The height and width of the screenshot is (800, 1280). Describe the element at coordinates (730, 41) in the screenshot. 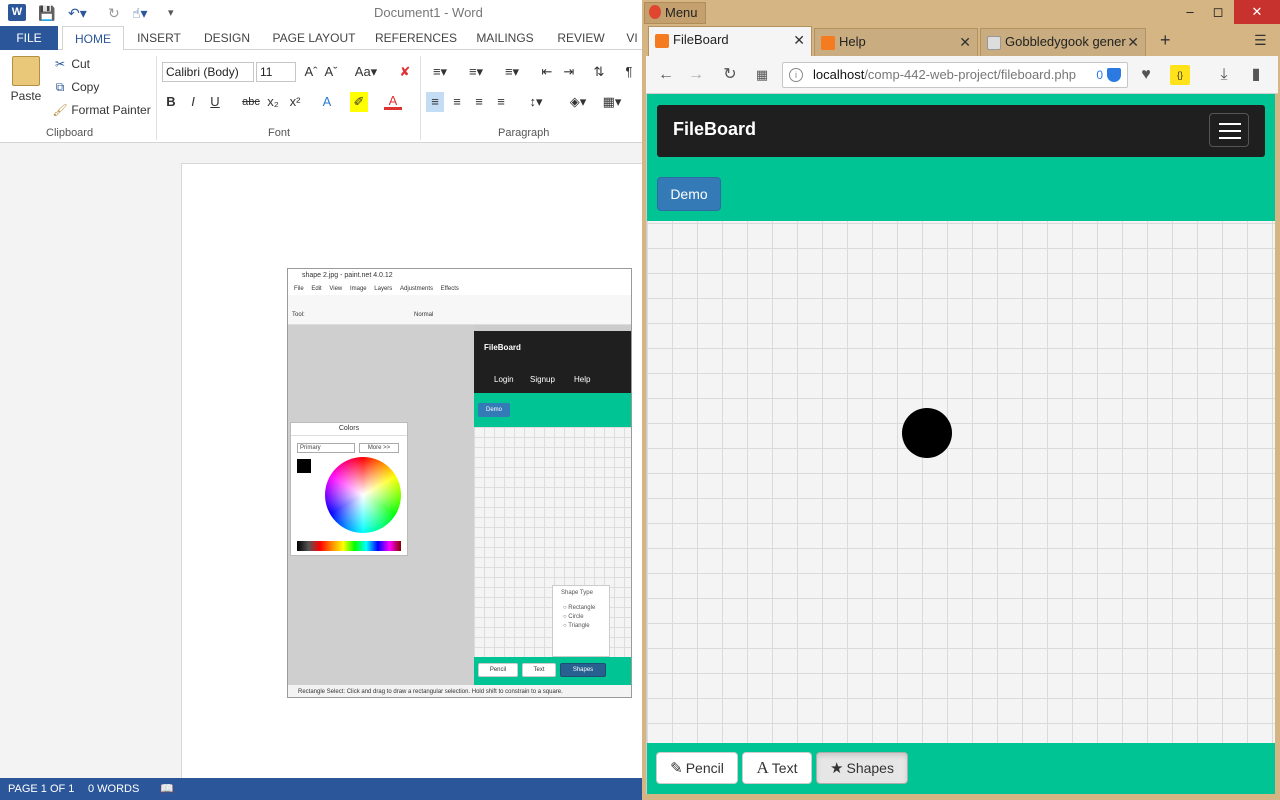

I see `tab-fileboard: FileBoard ✕` at that location.